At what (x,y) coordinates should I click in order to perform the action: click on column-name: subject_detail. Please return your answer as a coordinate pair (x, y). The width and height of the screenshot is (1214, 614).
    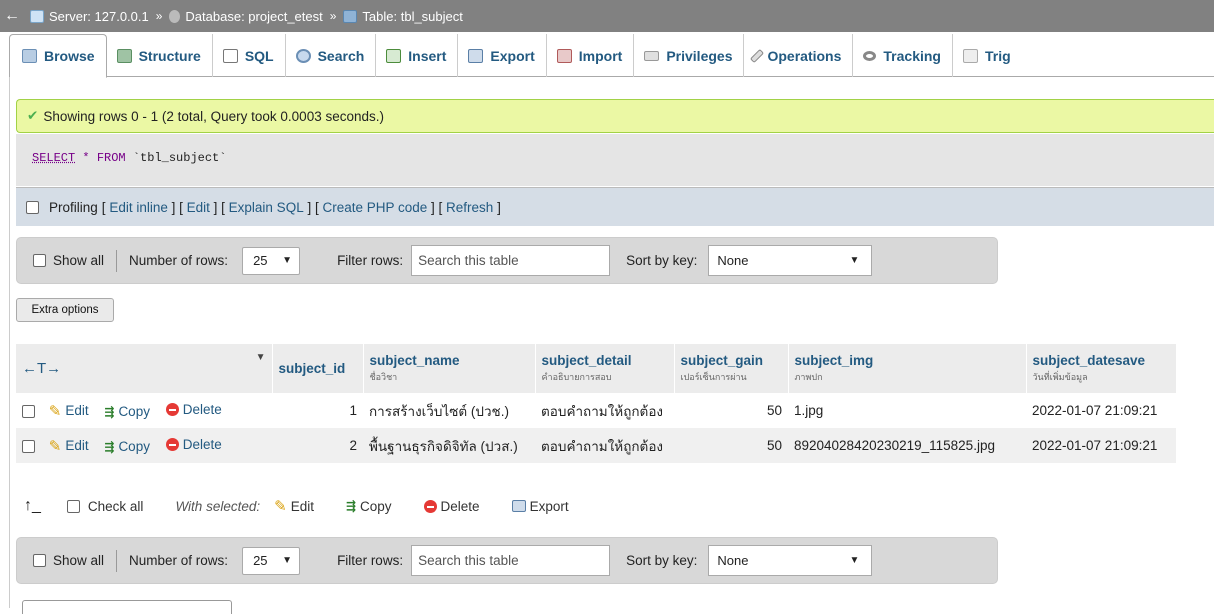
    Looking at the image, I should click on (587, 360).